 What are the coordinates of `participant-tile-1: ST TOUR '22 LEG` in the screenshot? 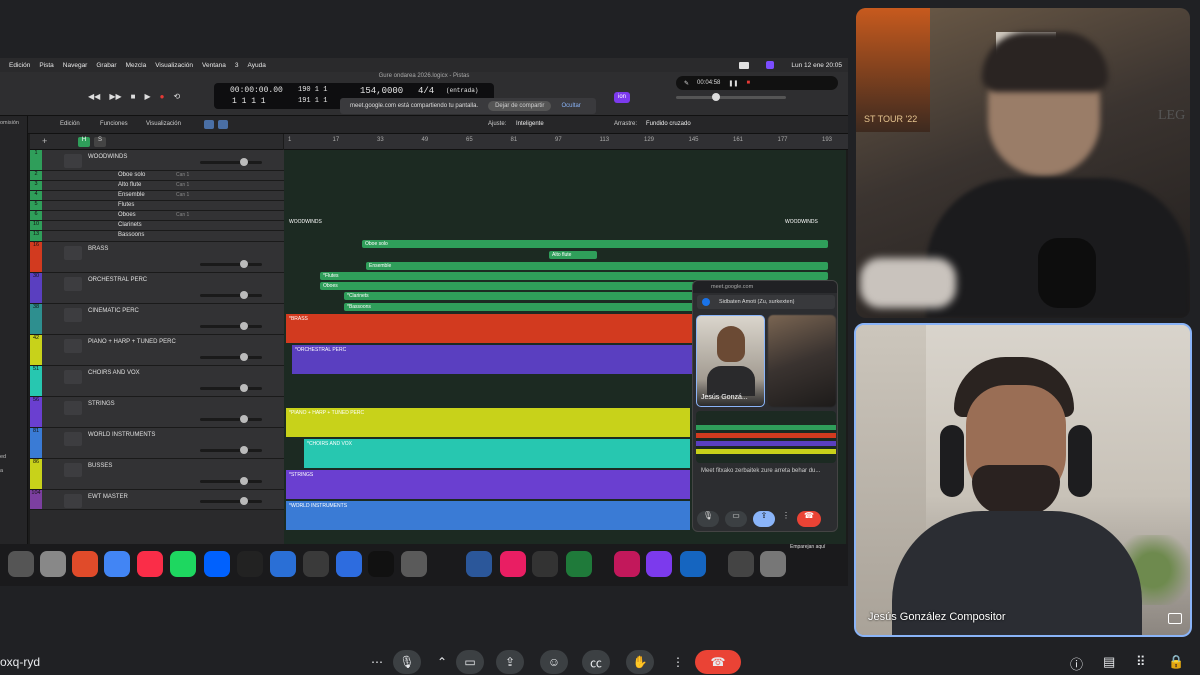 It's located at (1023, 163).